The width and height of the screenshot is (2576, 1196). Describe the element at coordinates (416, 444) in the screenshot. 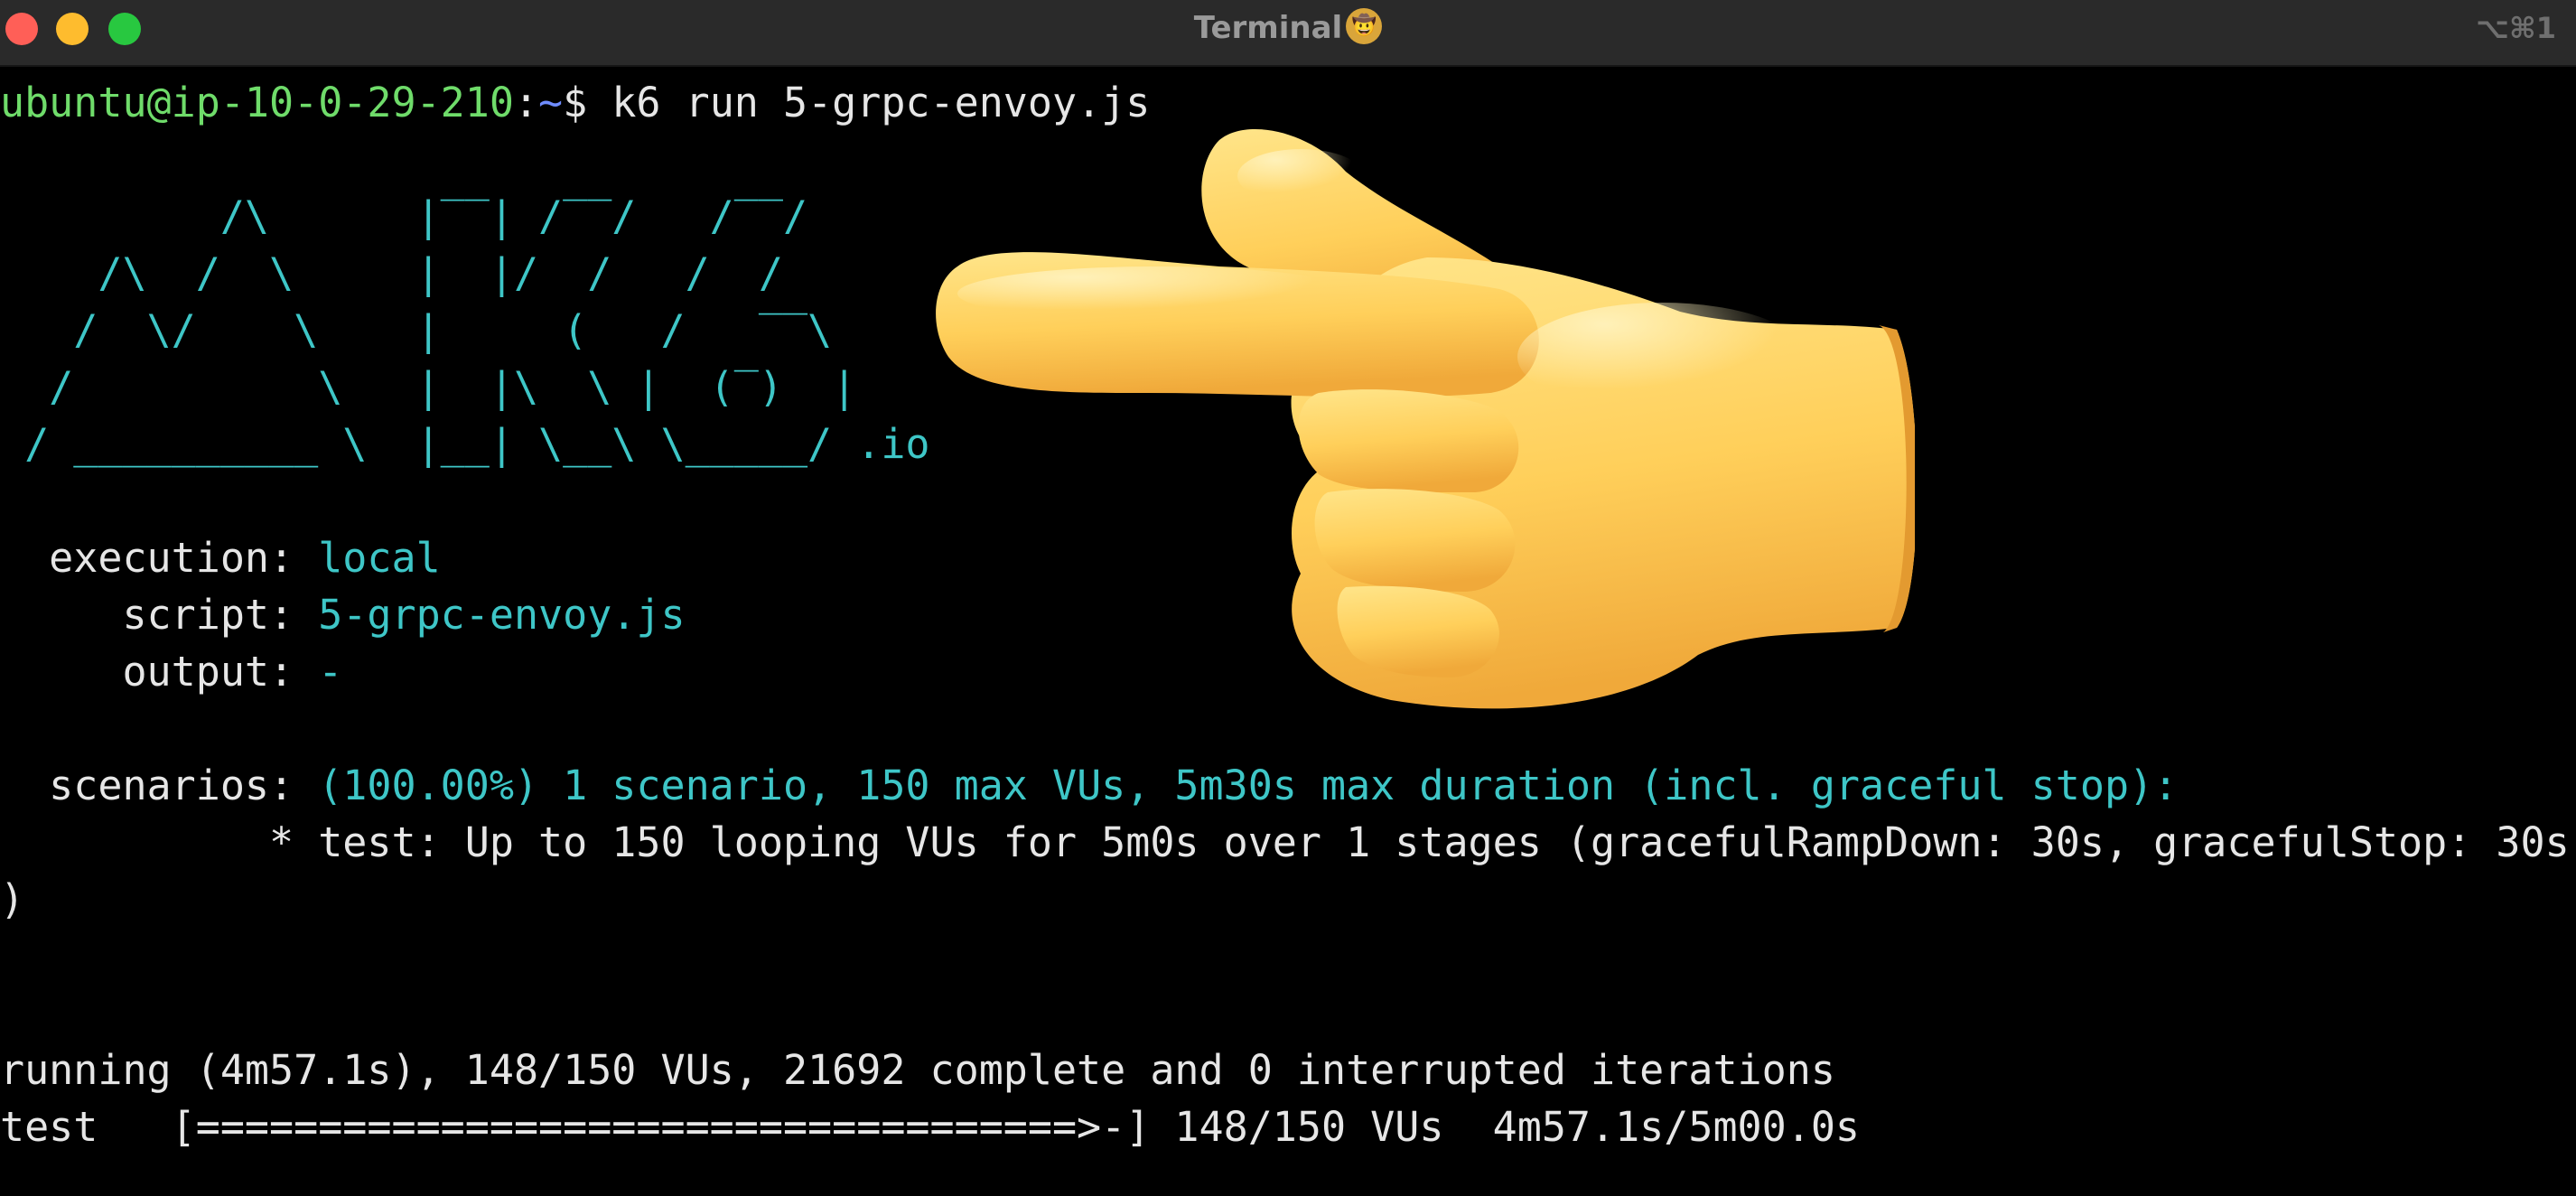

I see `k6-logo-base: / __________ \ |__| \__\ \_____/` at that location.